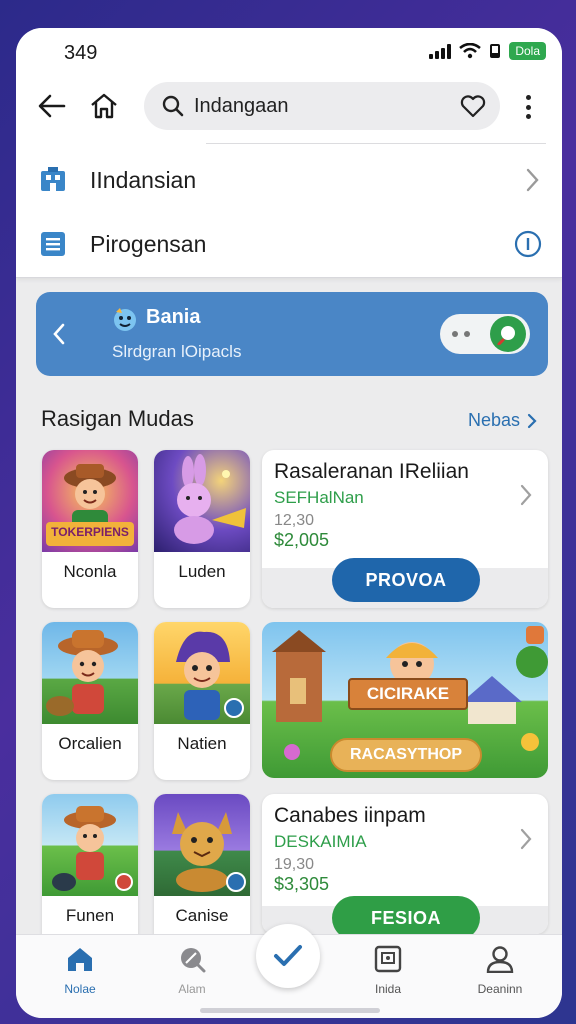  I want to click on profile-icon, so click(500, 960).